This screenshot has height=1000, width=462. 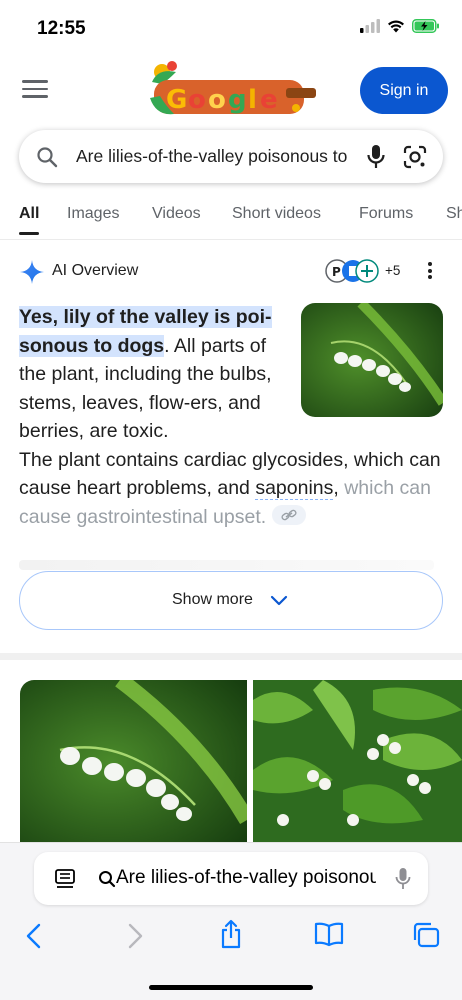 I want to click on voice-search-icon, so click(x=376, y=157).